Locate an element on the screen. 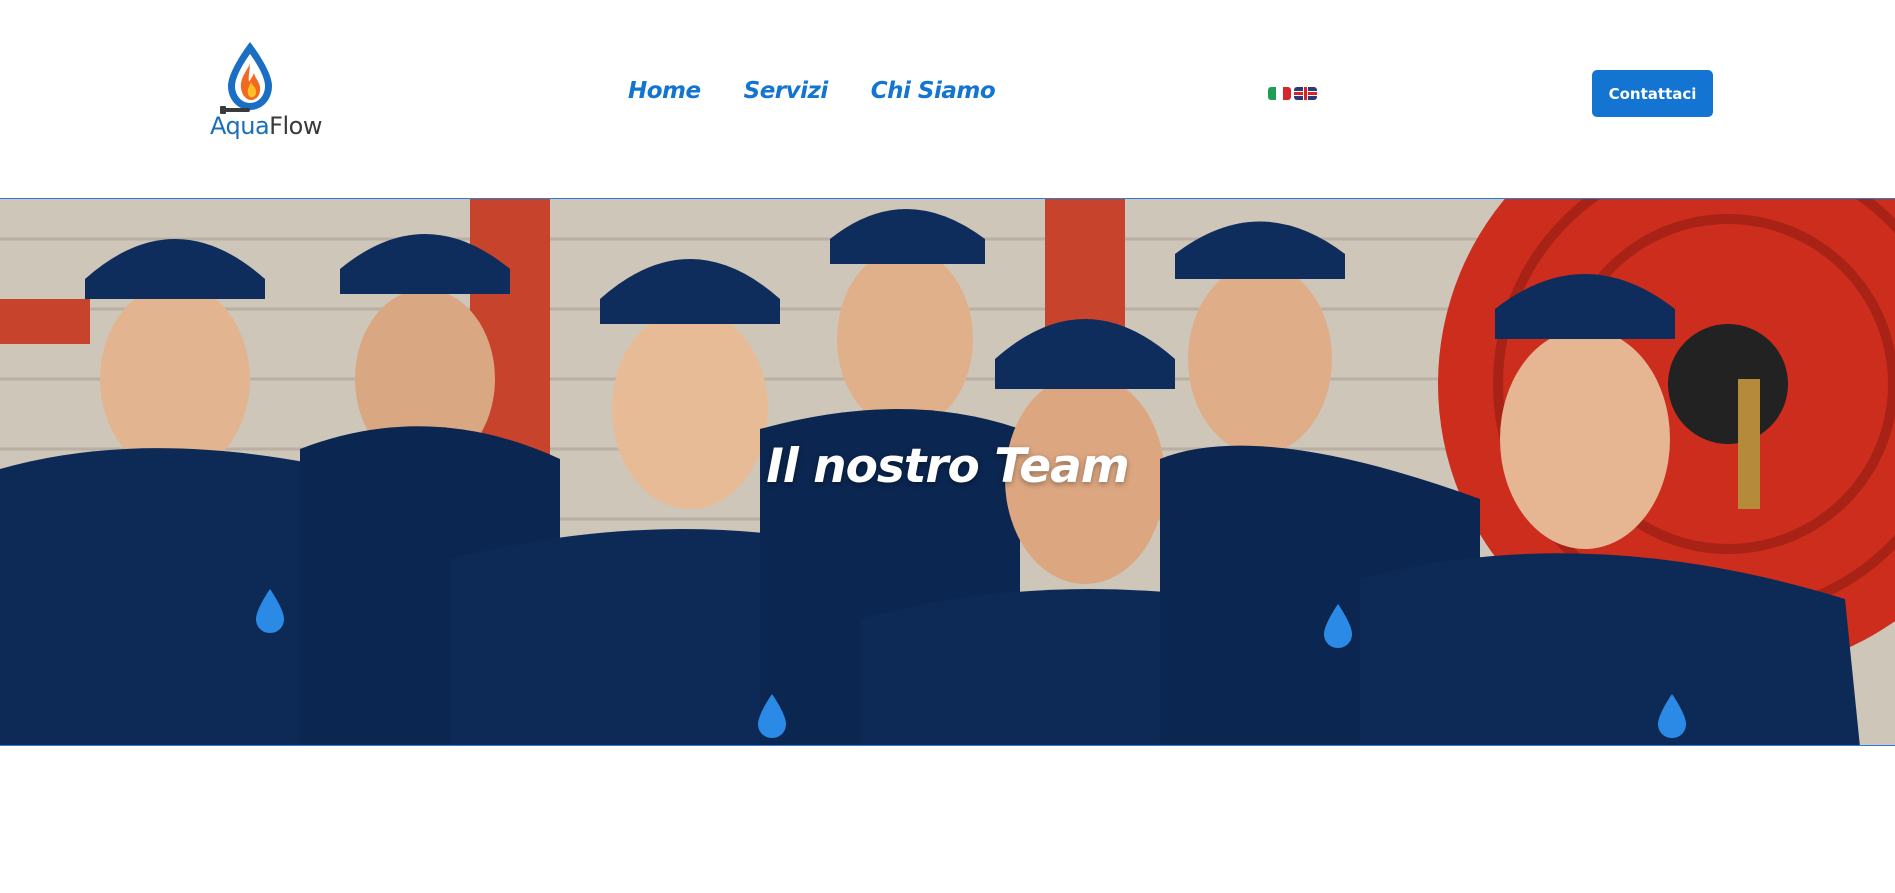  nav-item-servizi: Servizi is located at coordinates (786, 91).